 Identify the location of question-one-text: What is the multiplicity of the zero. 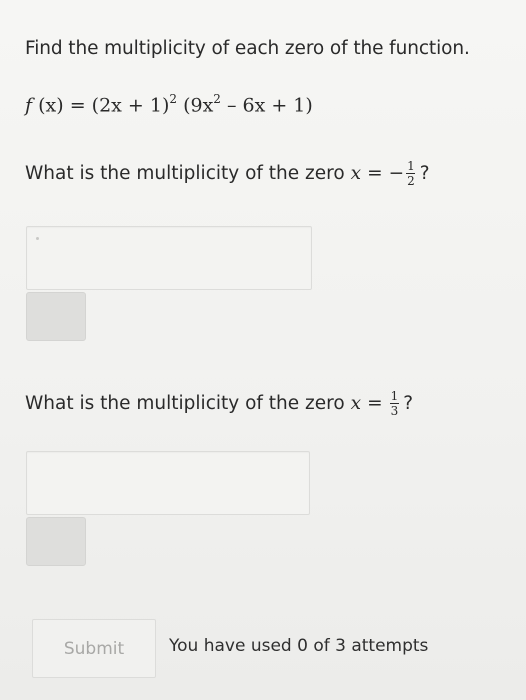
(185, 173).